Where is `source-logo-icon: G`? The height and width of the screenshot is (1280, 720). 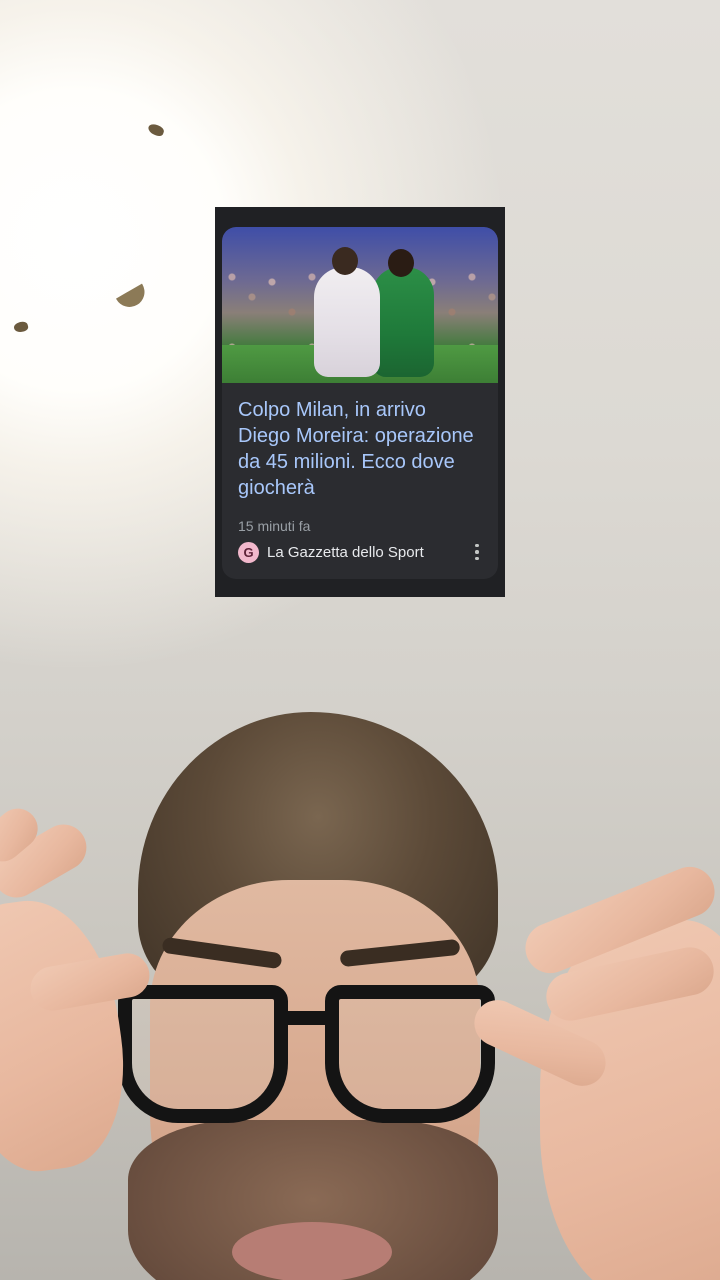 source-logo-icon: G is located at coordinates (248, 552).